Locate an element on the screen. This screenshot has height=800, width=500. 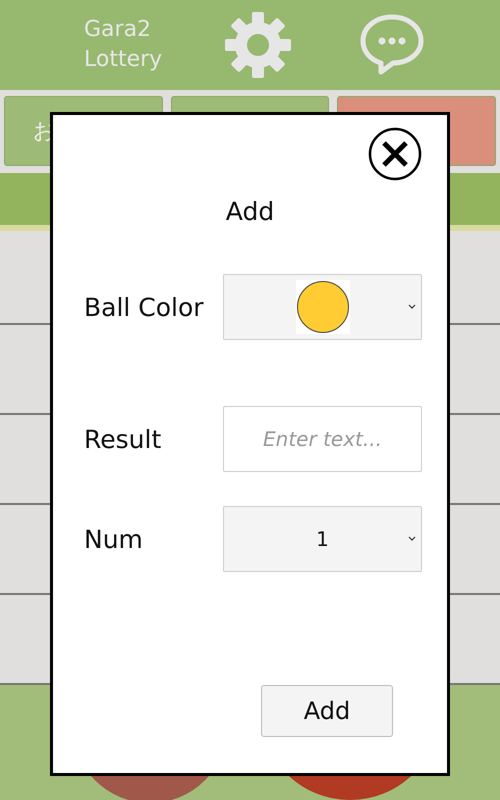
settings-icon is located at coordinates (258, 45).